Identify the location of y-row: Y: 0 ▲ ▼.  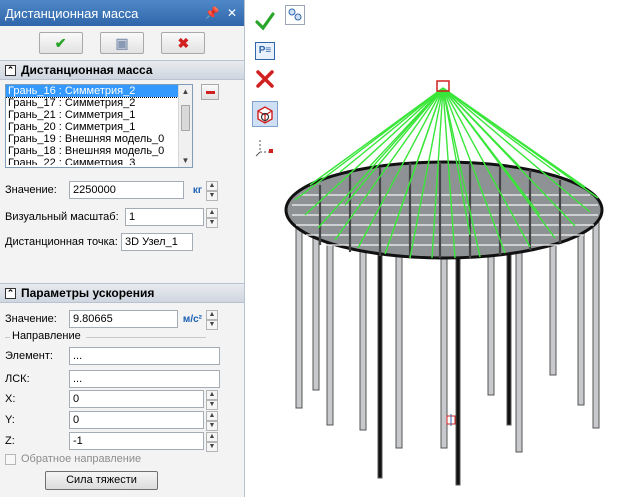
(111, 421).